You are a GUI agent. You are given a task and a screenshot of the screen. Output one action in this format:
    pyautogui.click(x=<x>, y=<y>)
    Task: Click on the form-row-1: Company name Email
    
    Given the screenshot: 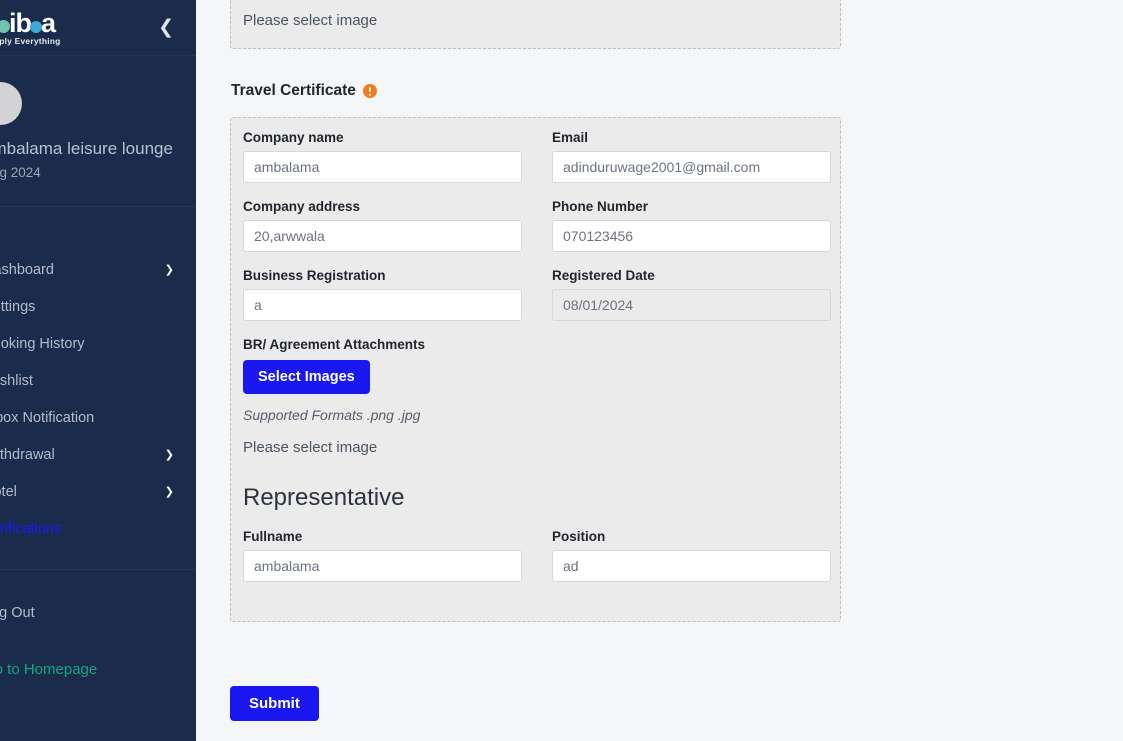 What is the action you would take?
    pyautogui.click(x=537, y=156)
    